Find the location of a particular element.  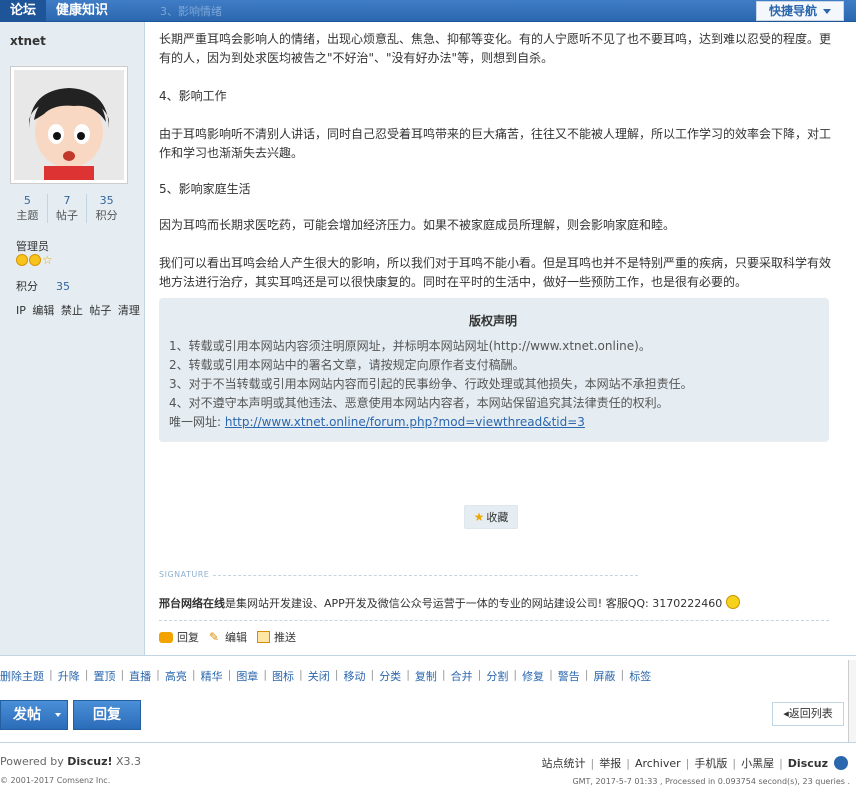

admin-posts-link: 帖子 is located at coordinates (100, 310).